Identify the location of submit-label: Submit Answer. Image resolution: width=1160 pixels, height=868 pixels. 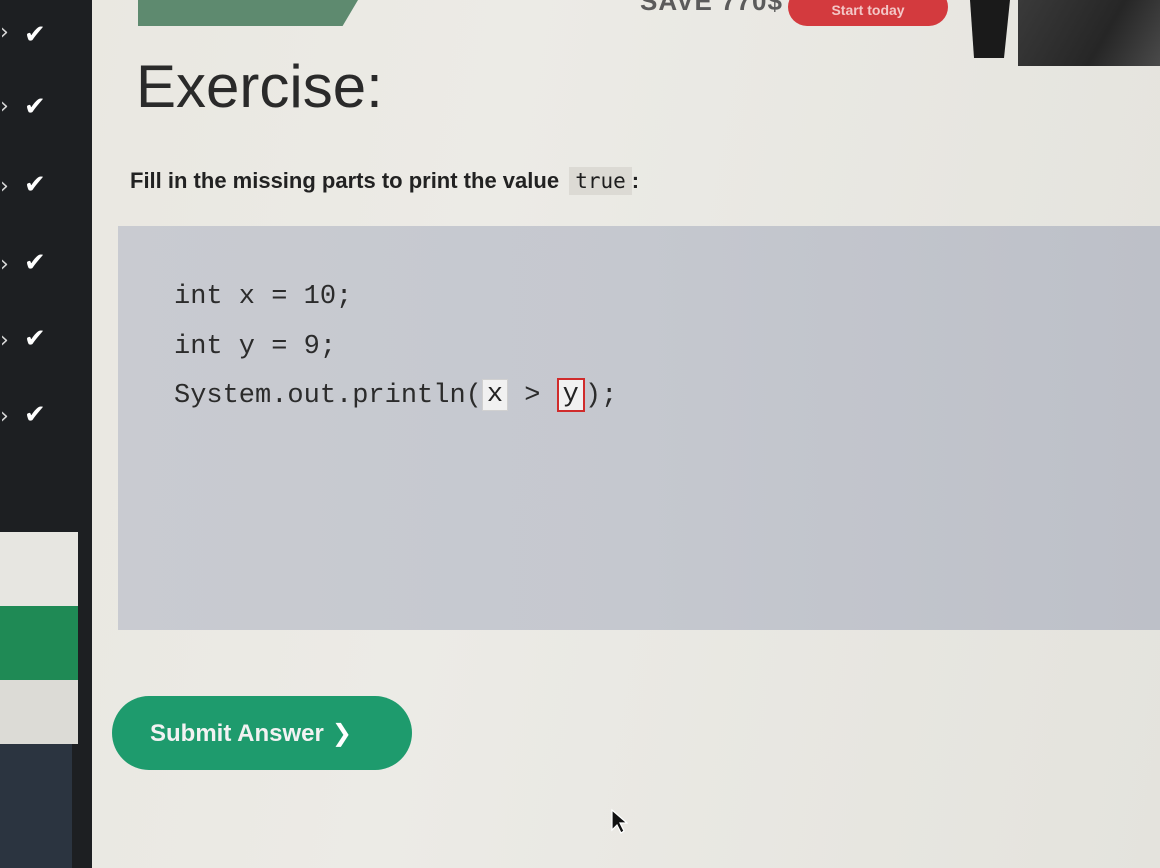
(237, 733).